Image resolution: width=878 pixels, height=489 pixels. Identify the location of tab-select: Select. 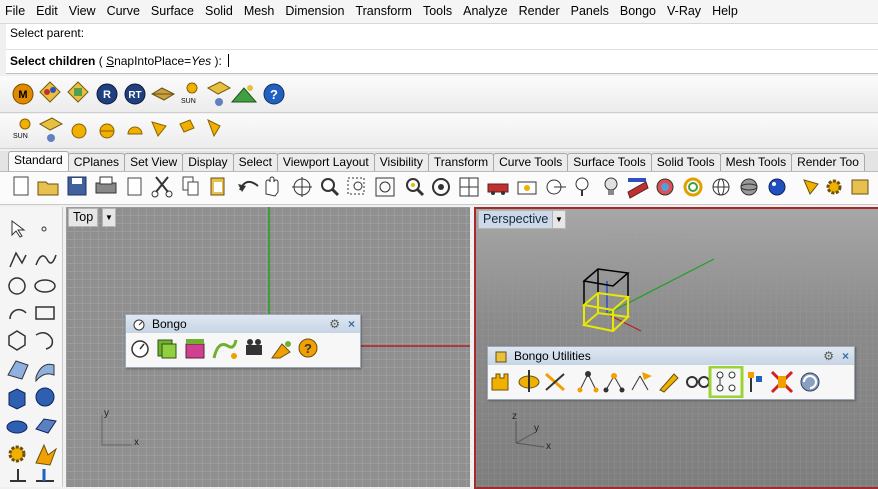
(255, 162).